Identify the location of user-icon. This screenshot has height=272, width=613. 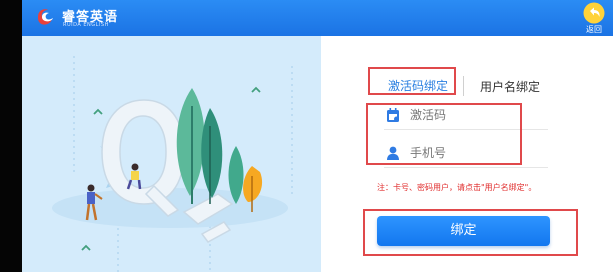
(393, 153).